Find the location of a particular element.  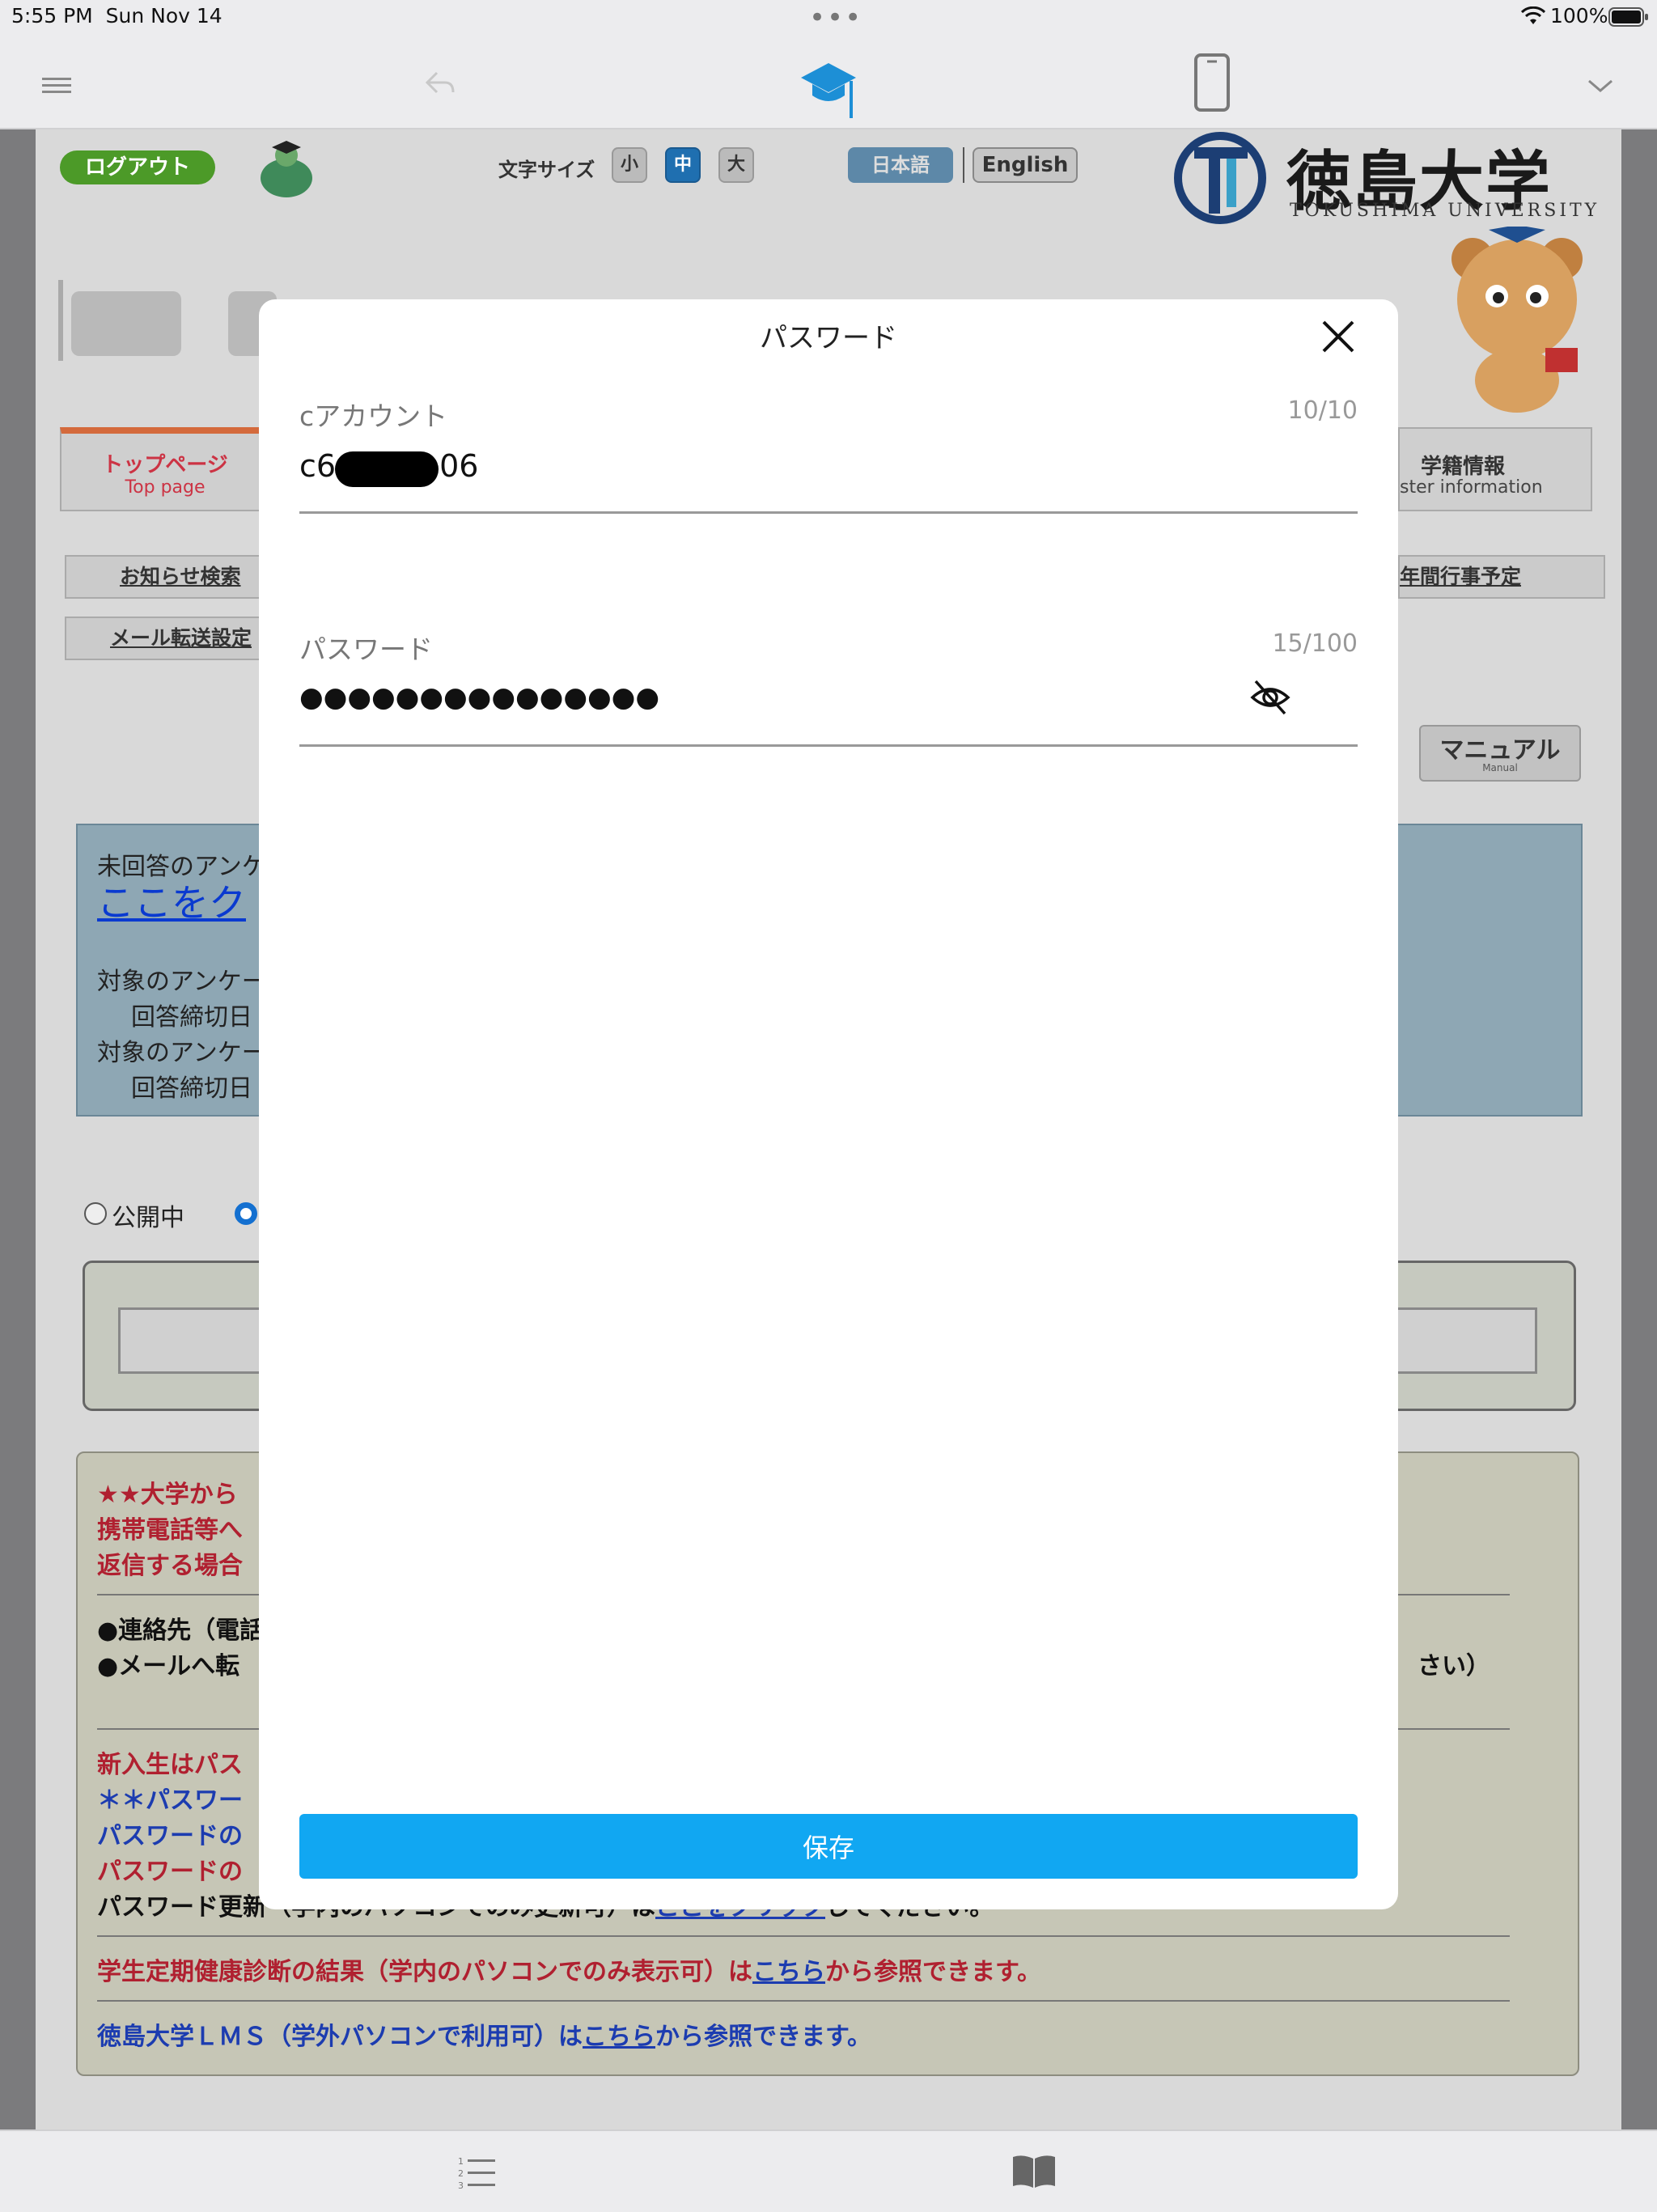

account-char-count: 10/10 is located at coordinates (1322, 410).